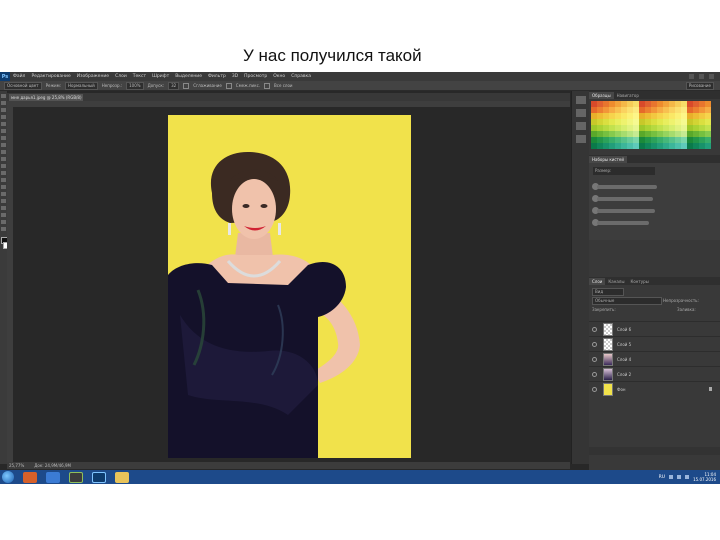 Image resolution: width=720 pixels, height=540 pixels. Describe the element at coordinates (3, 145) in the screenshot. I see `brush-tool-icon` at that location.